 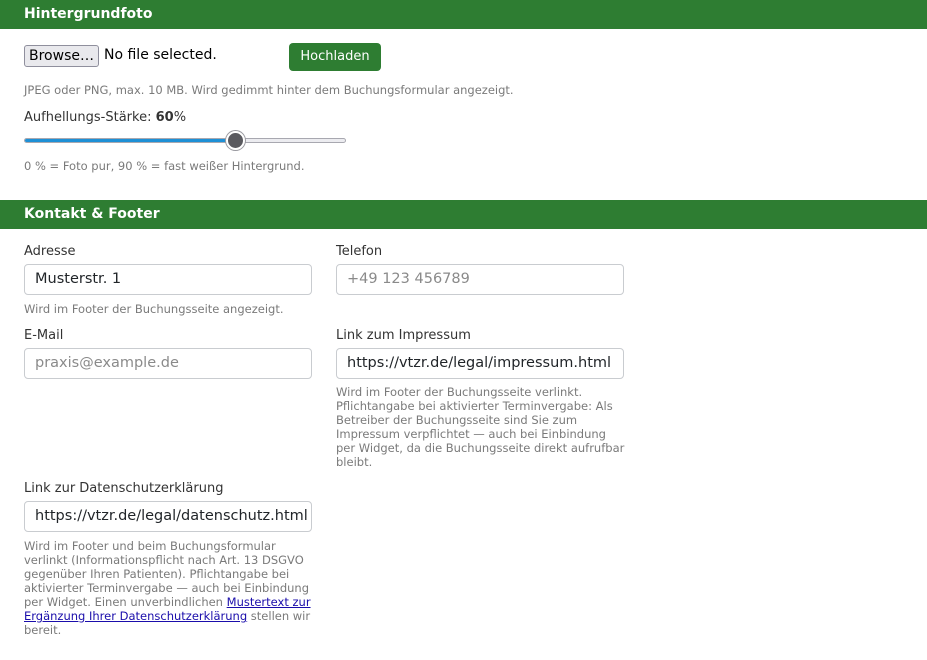 What do you see at coordinates (480, 279) in the screenshot?
I see `phone-field: +49 123 456789` at bounding box center [480, 279].